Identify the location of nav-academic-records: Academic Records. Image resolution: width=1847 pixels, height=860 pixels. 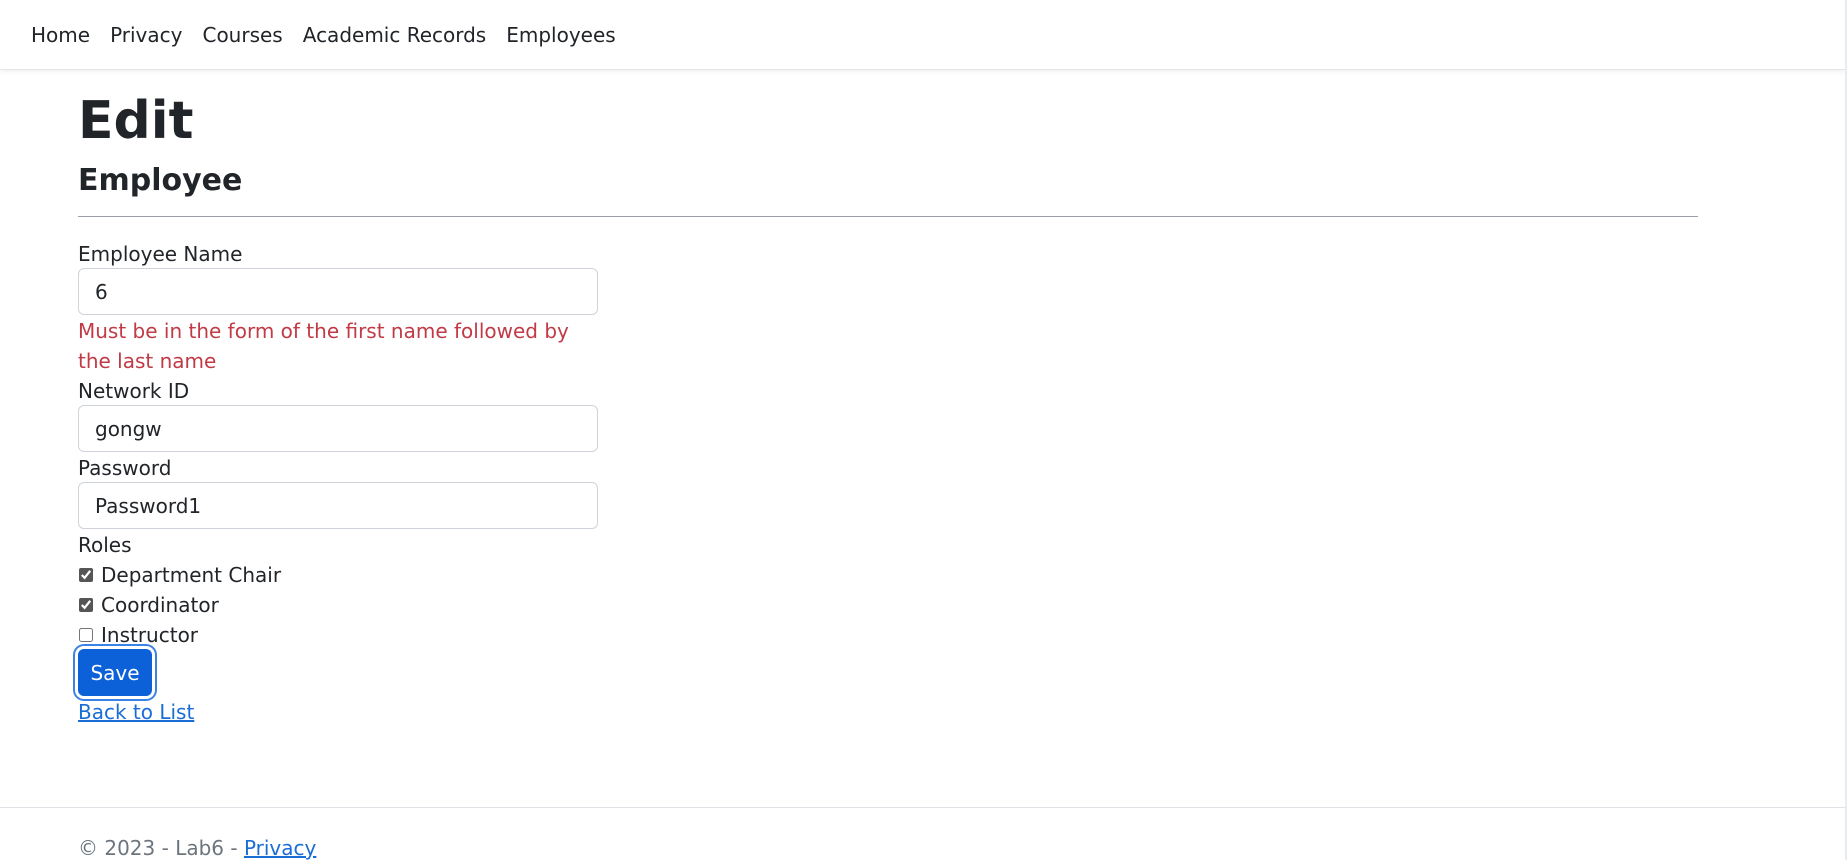
(395, 35).